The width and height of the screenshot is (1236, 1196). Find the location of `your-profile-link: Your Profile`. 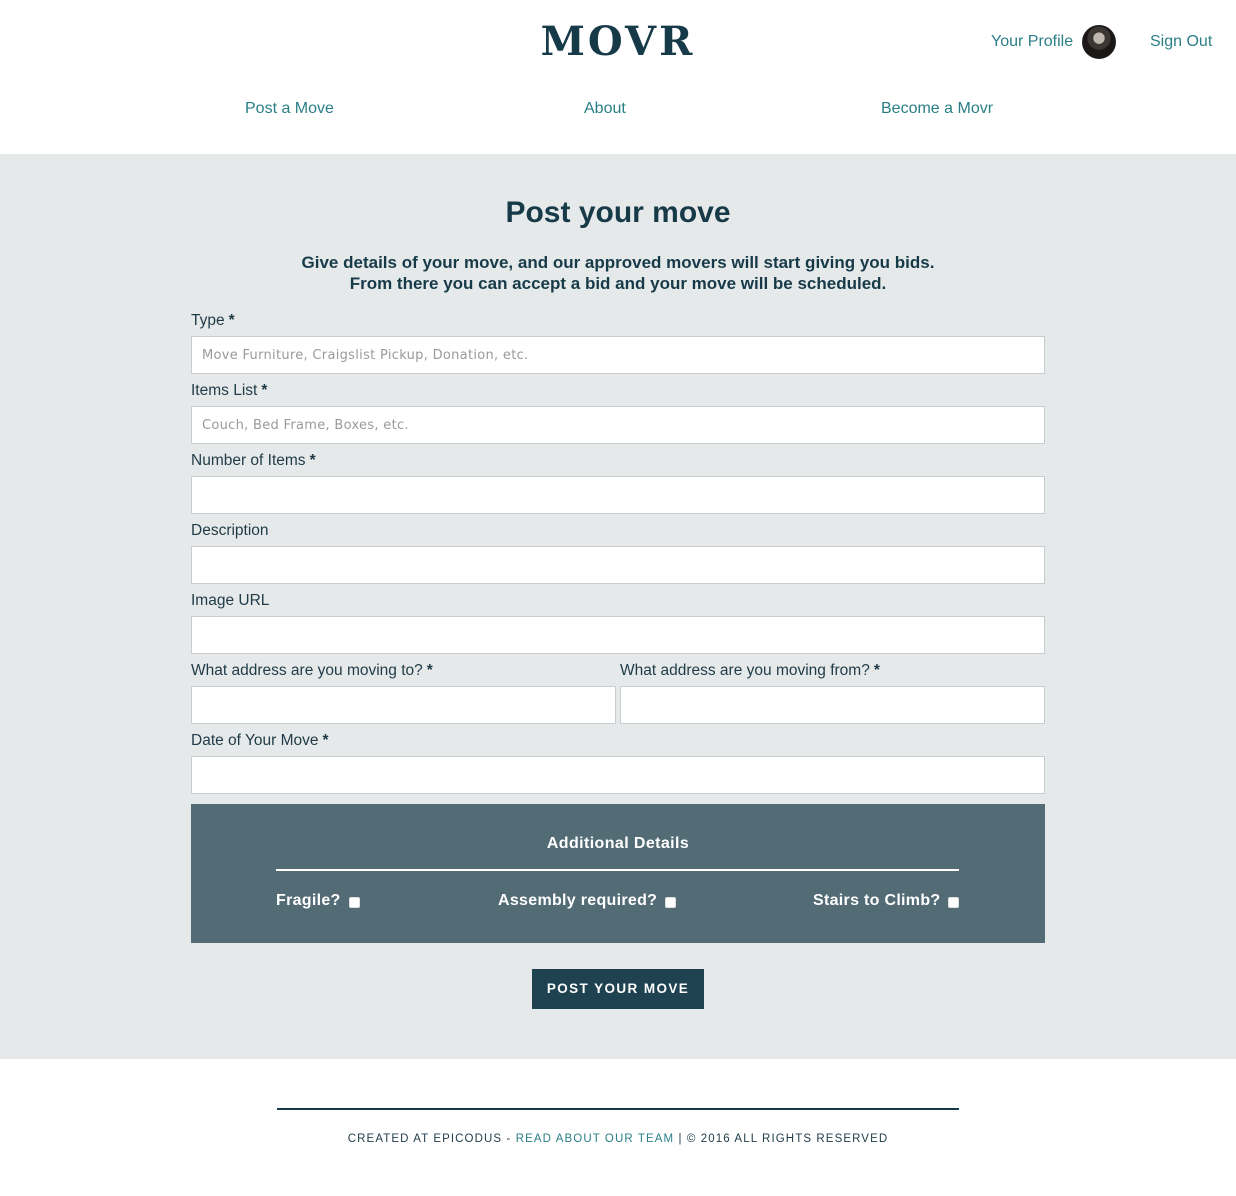

your-profile-link: Your Profile is located at coordinates (1032, 42).